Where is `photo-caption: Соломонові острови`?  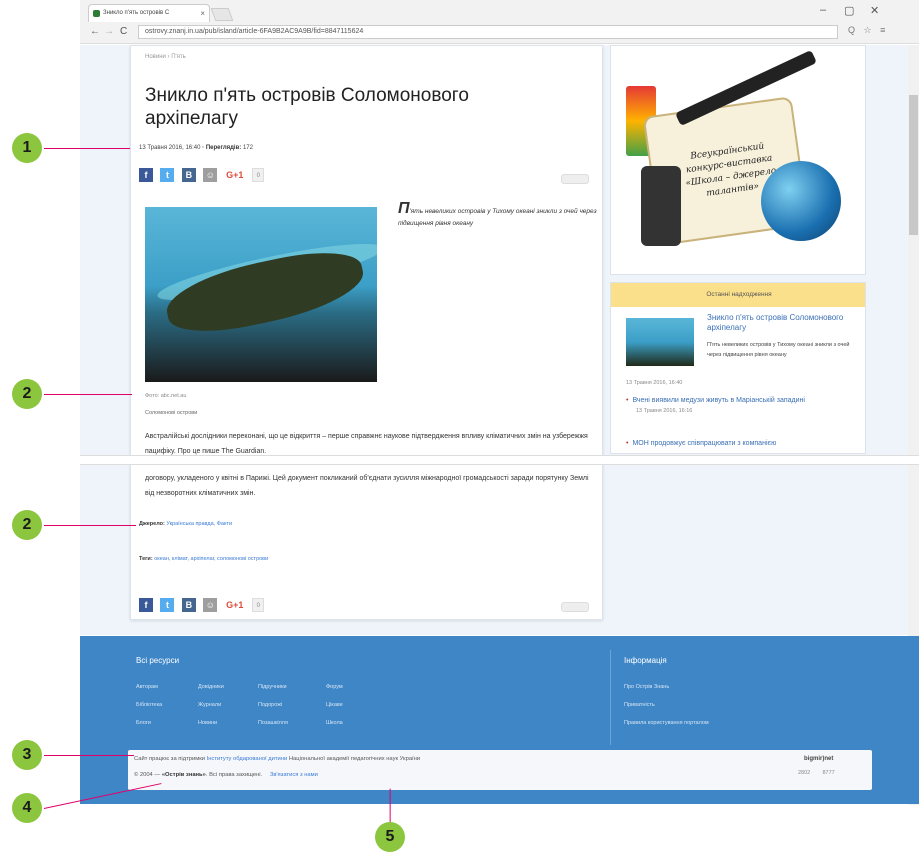 photo-caption: Соломонові острови is located at coordinates (171, 413).